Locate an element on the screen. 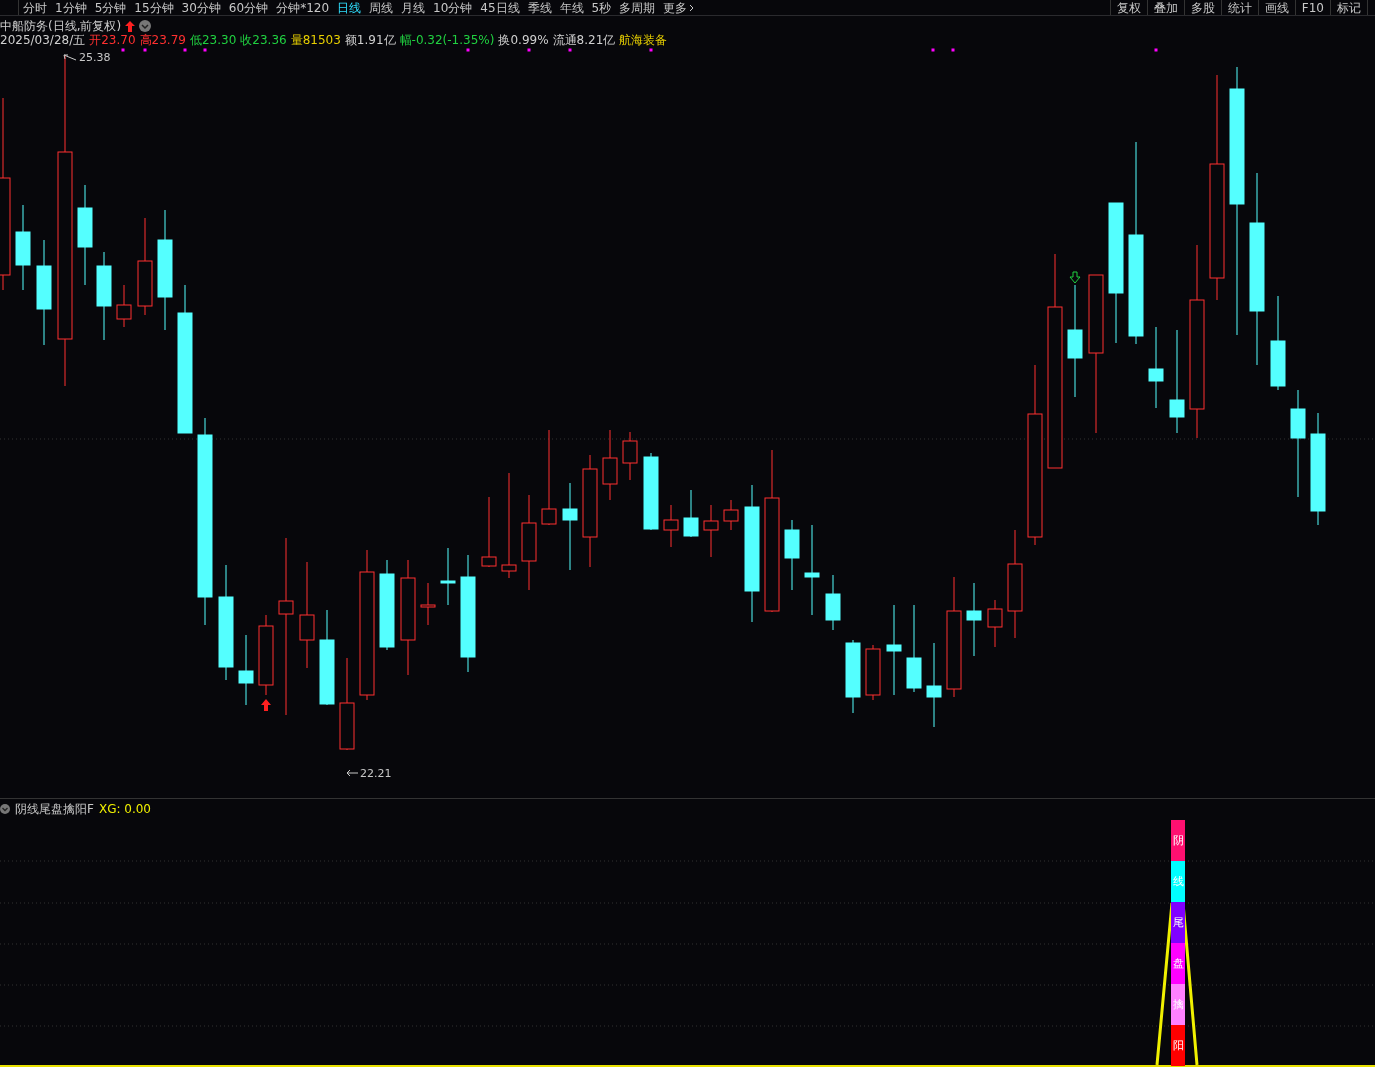 This screenshot has width=1375, height=1067. period-tab: 5秒 is located at coordinates (601, 7).